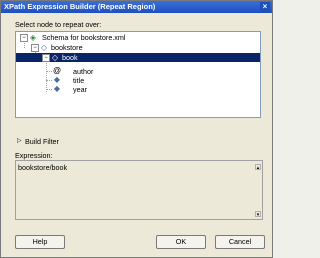  What do you see at coordinates (240, 242) in the screenshot?
I see `cancel-button: Cancel` at bounding box center [240, 242].